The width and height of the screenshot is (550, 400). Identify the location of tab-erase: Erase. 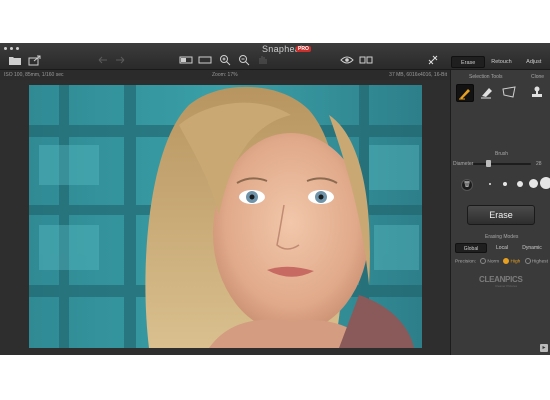
(468, 62).